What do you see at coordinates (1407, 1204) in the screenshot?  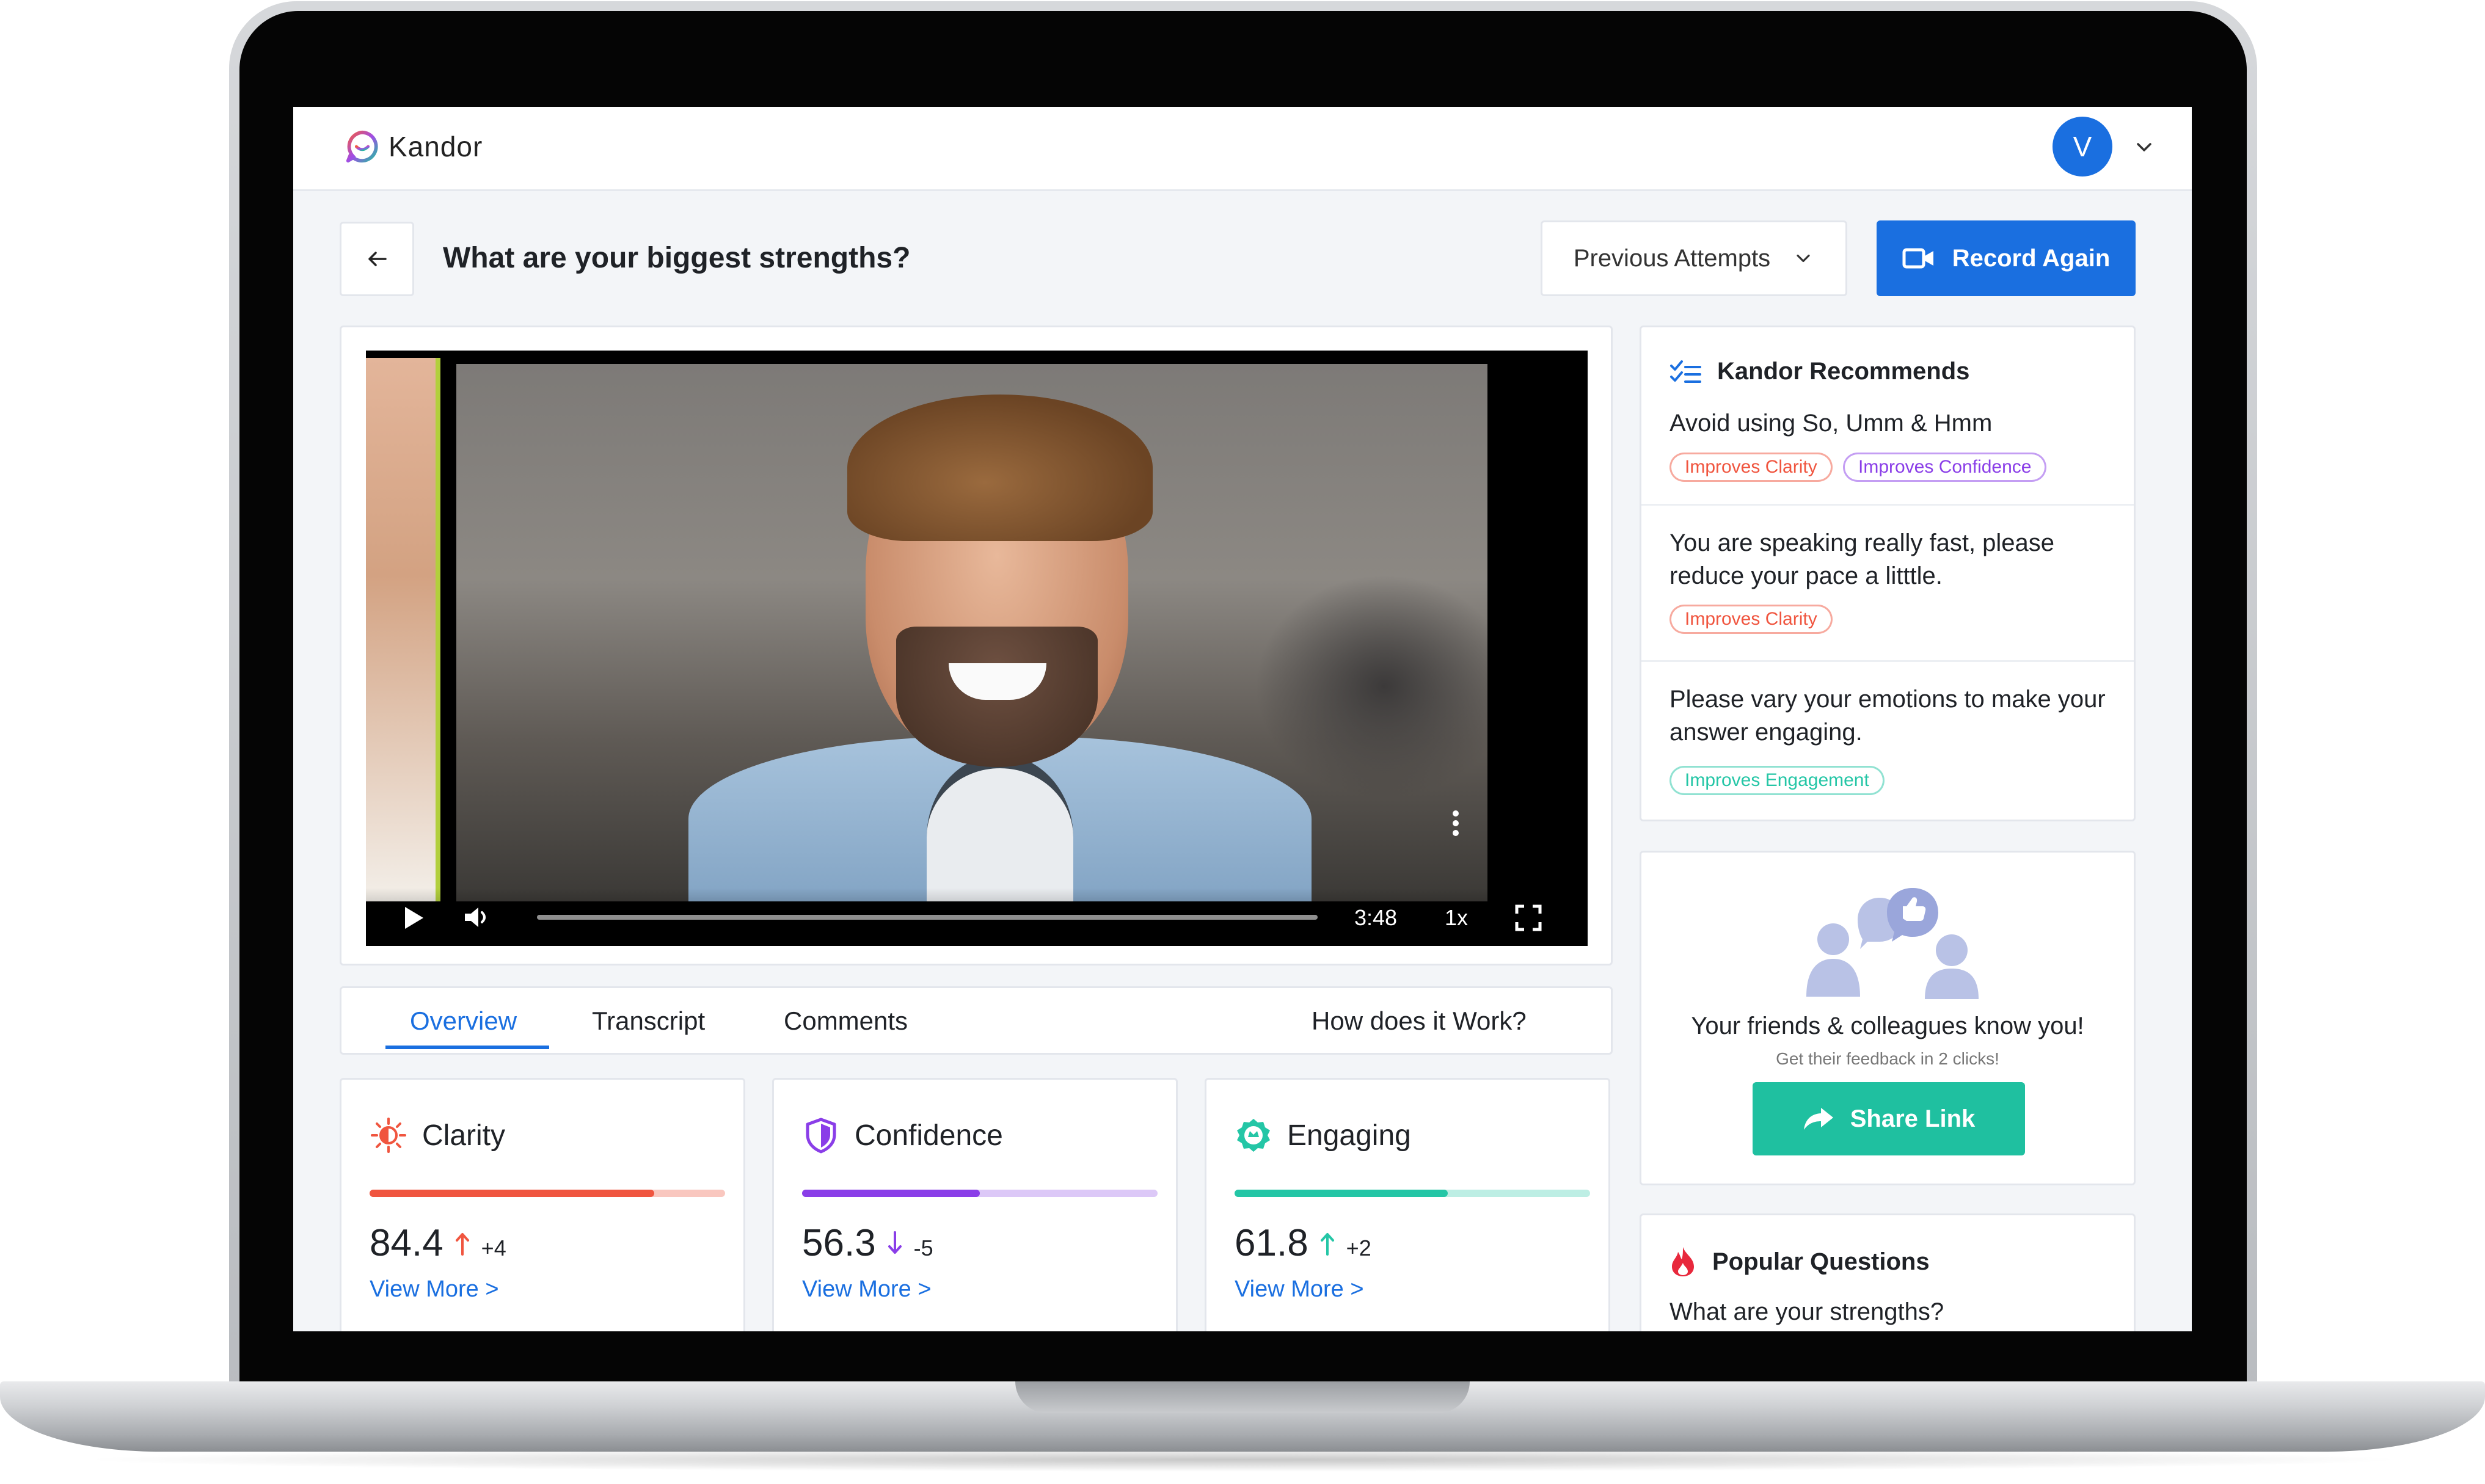 I see `metric-card-engaging: Engaging 61.8 +2 View More >` at bounding box center [1407, 1204].